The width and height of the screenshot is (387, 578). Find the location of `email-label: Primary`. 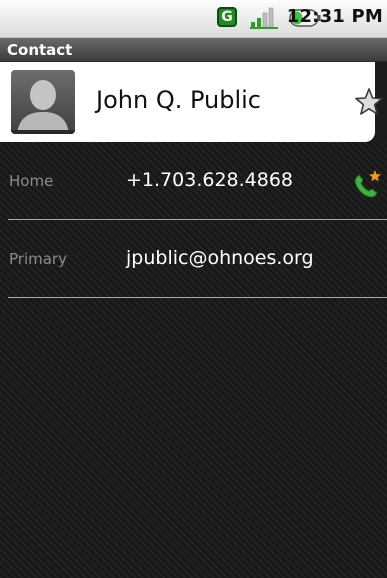

email-label: Primary is located at coordinates (38, 259).